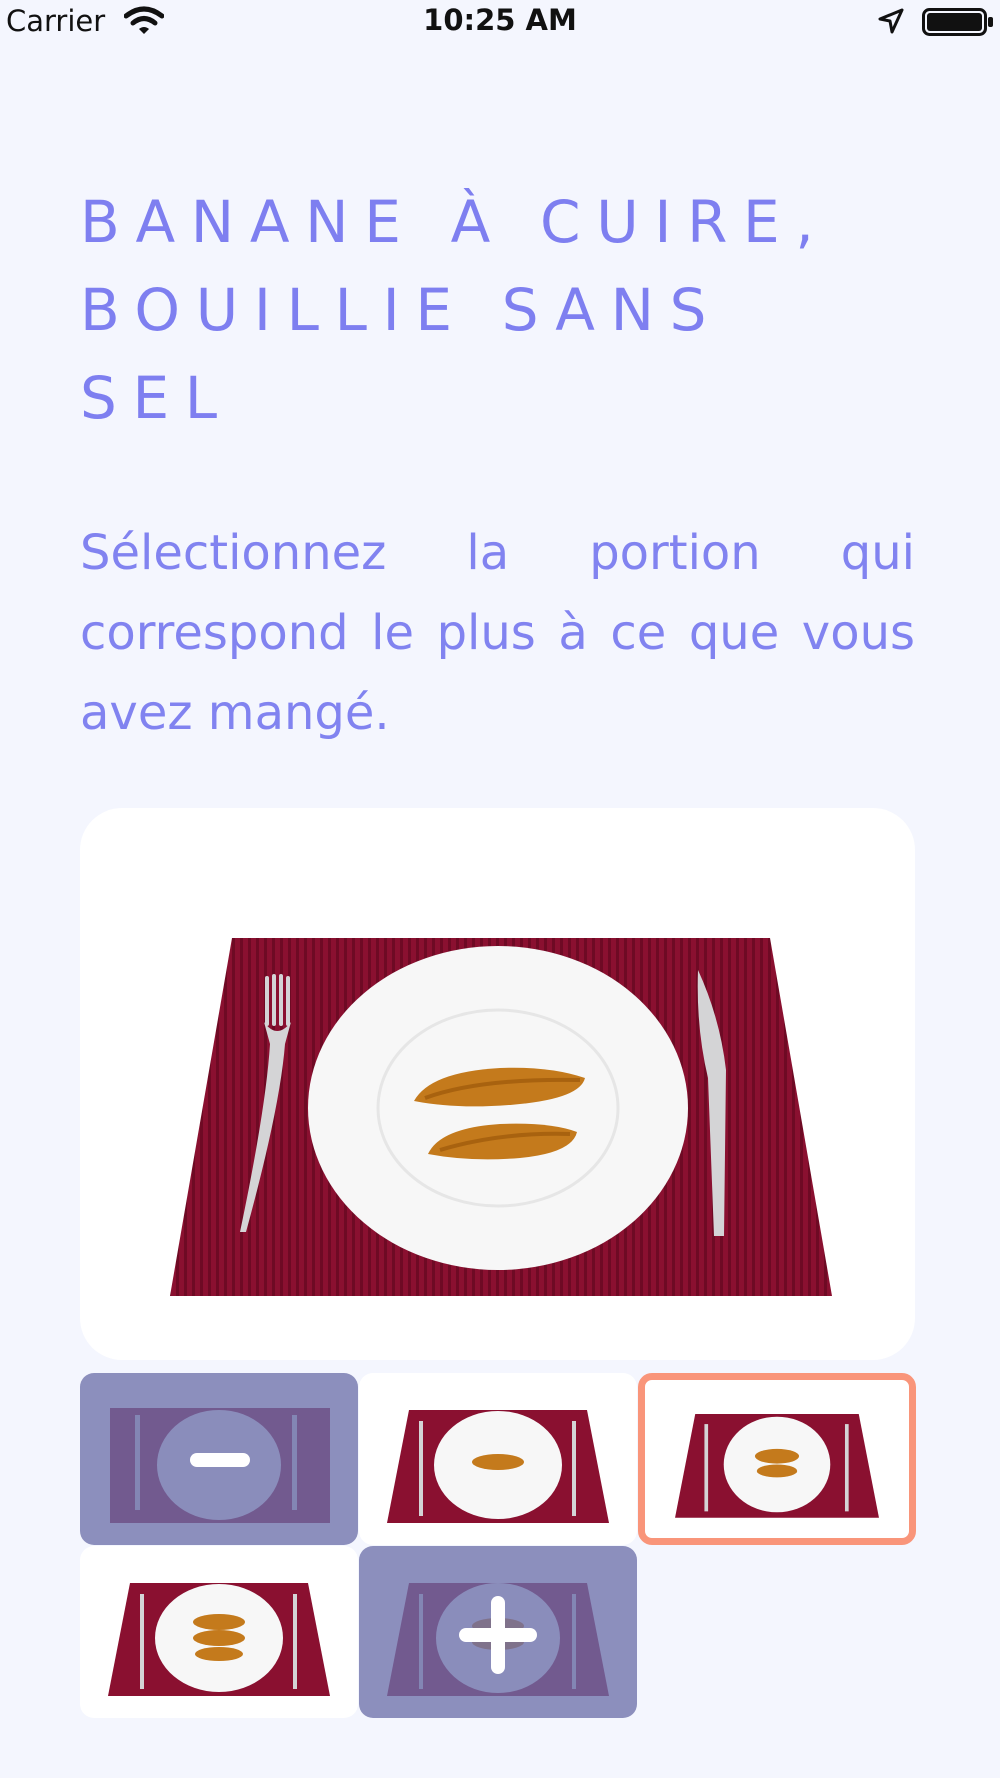 The image size is (1000, 1778). I want to click on portion-option-large, so click(219, 1632).